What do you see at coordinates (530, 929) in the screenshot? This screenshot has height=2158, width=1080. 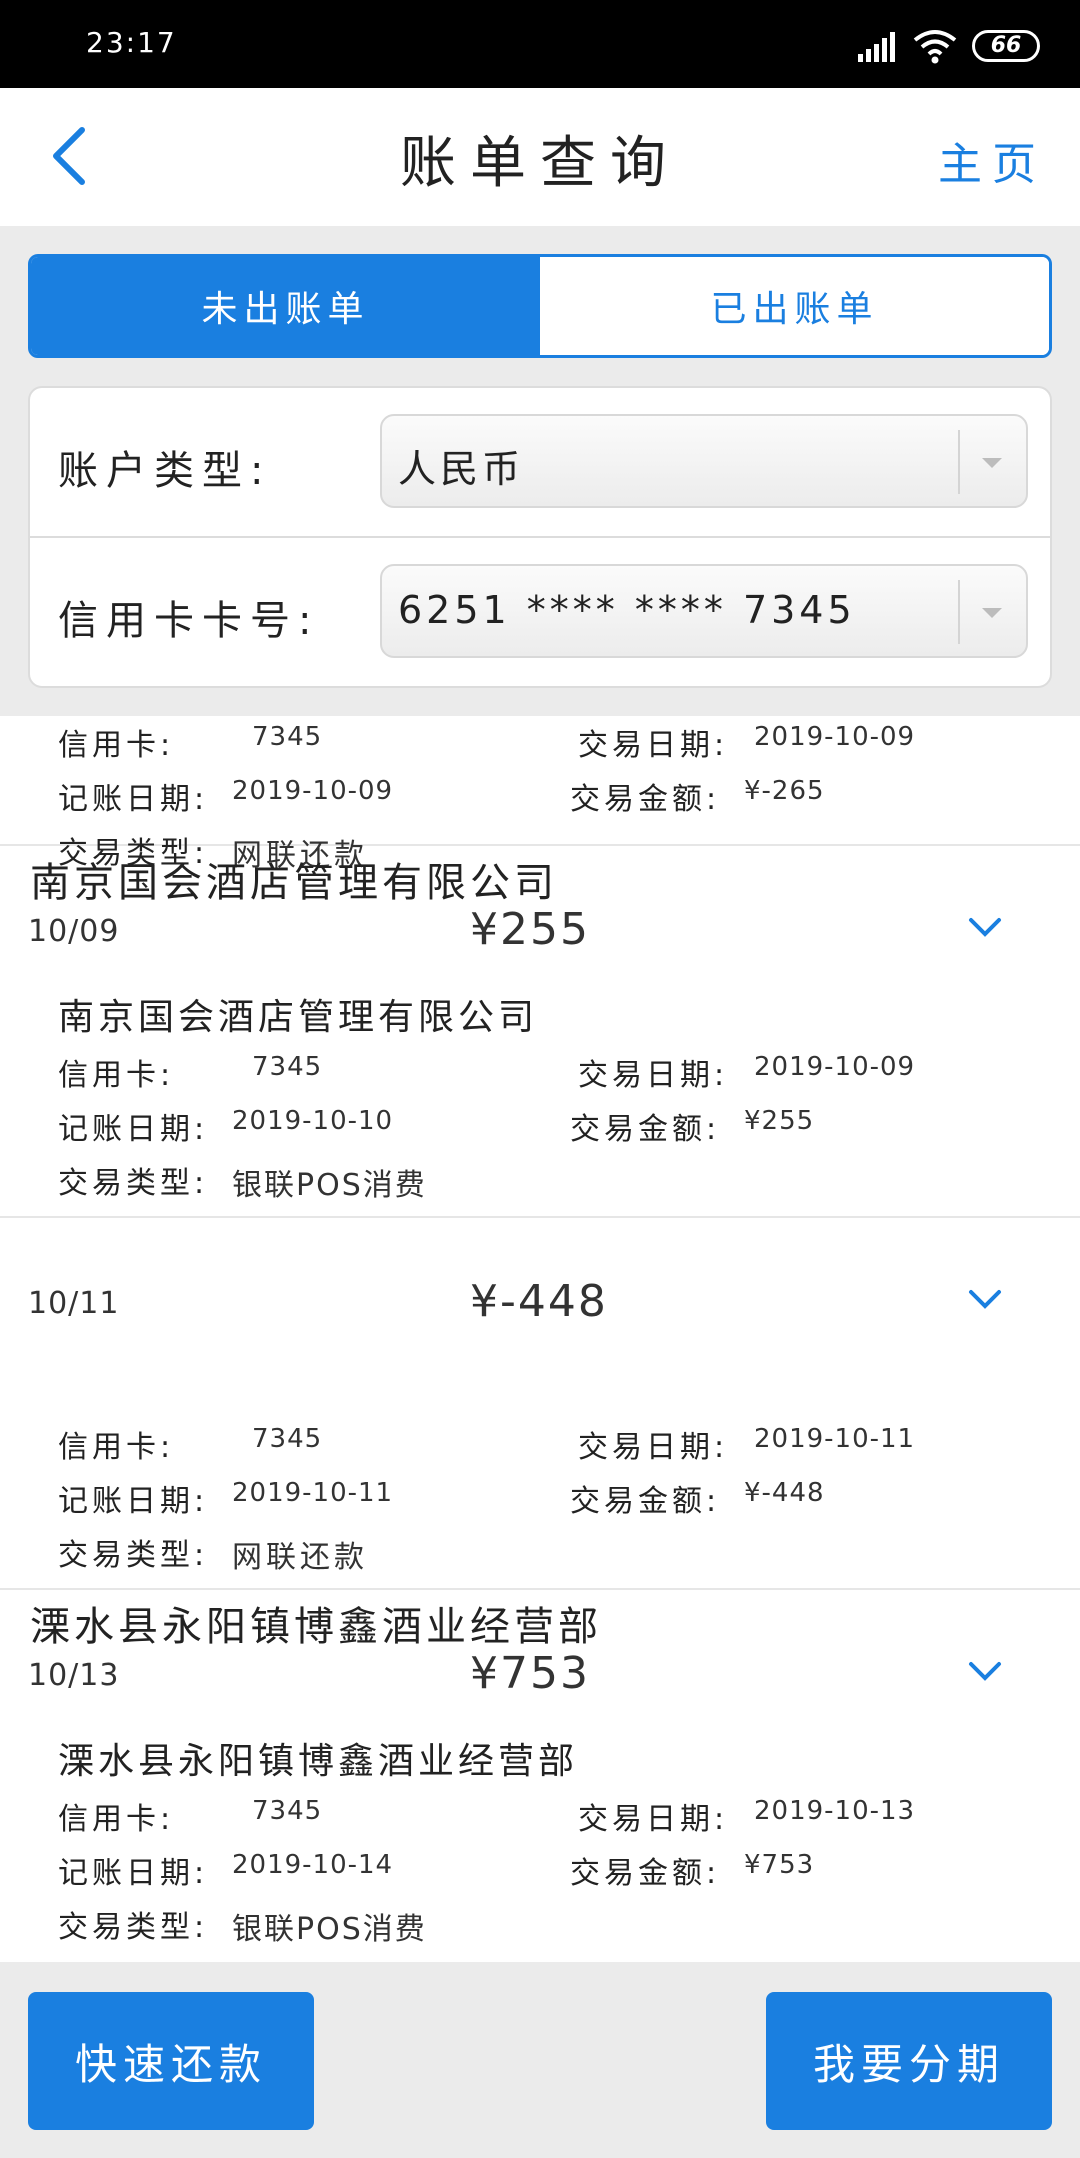 I see `transaction-amount: ¥255` at bounding box center [530, 929].